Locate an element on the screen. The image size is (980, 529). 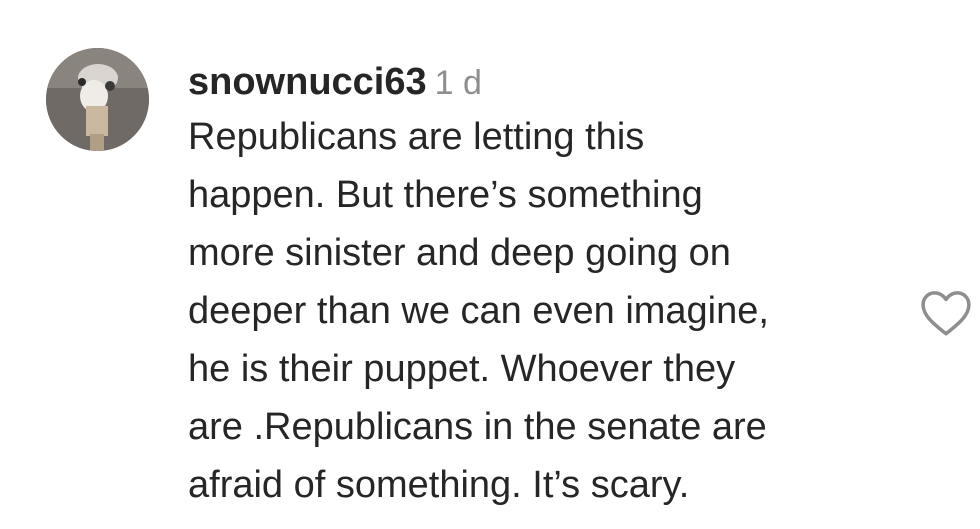
like-button is located at coordinates (946, 313).